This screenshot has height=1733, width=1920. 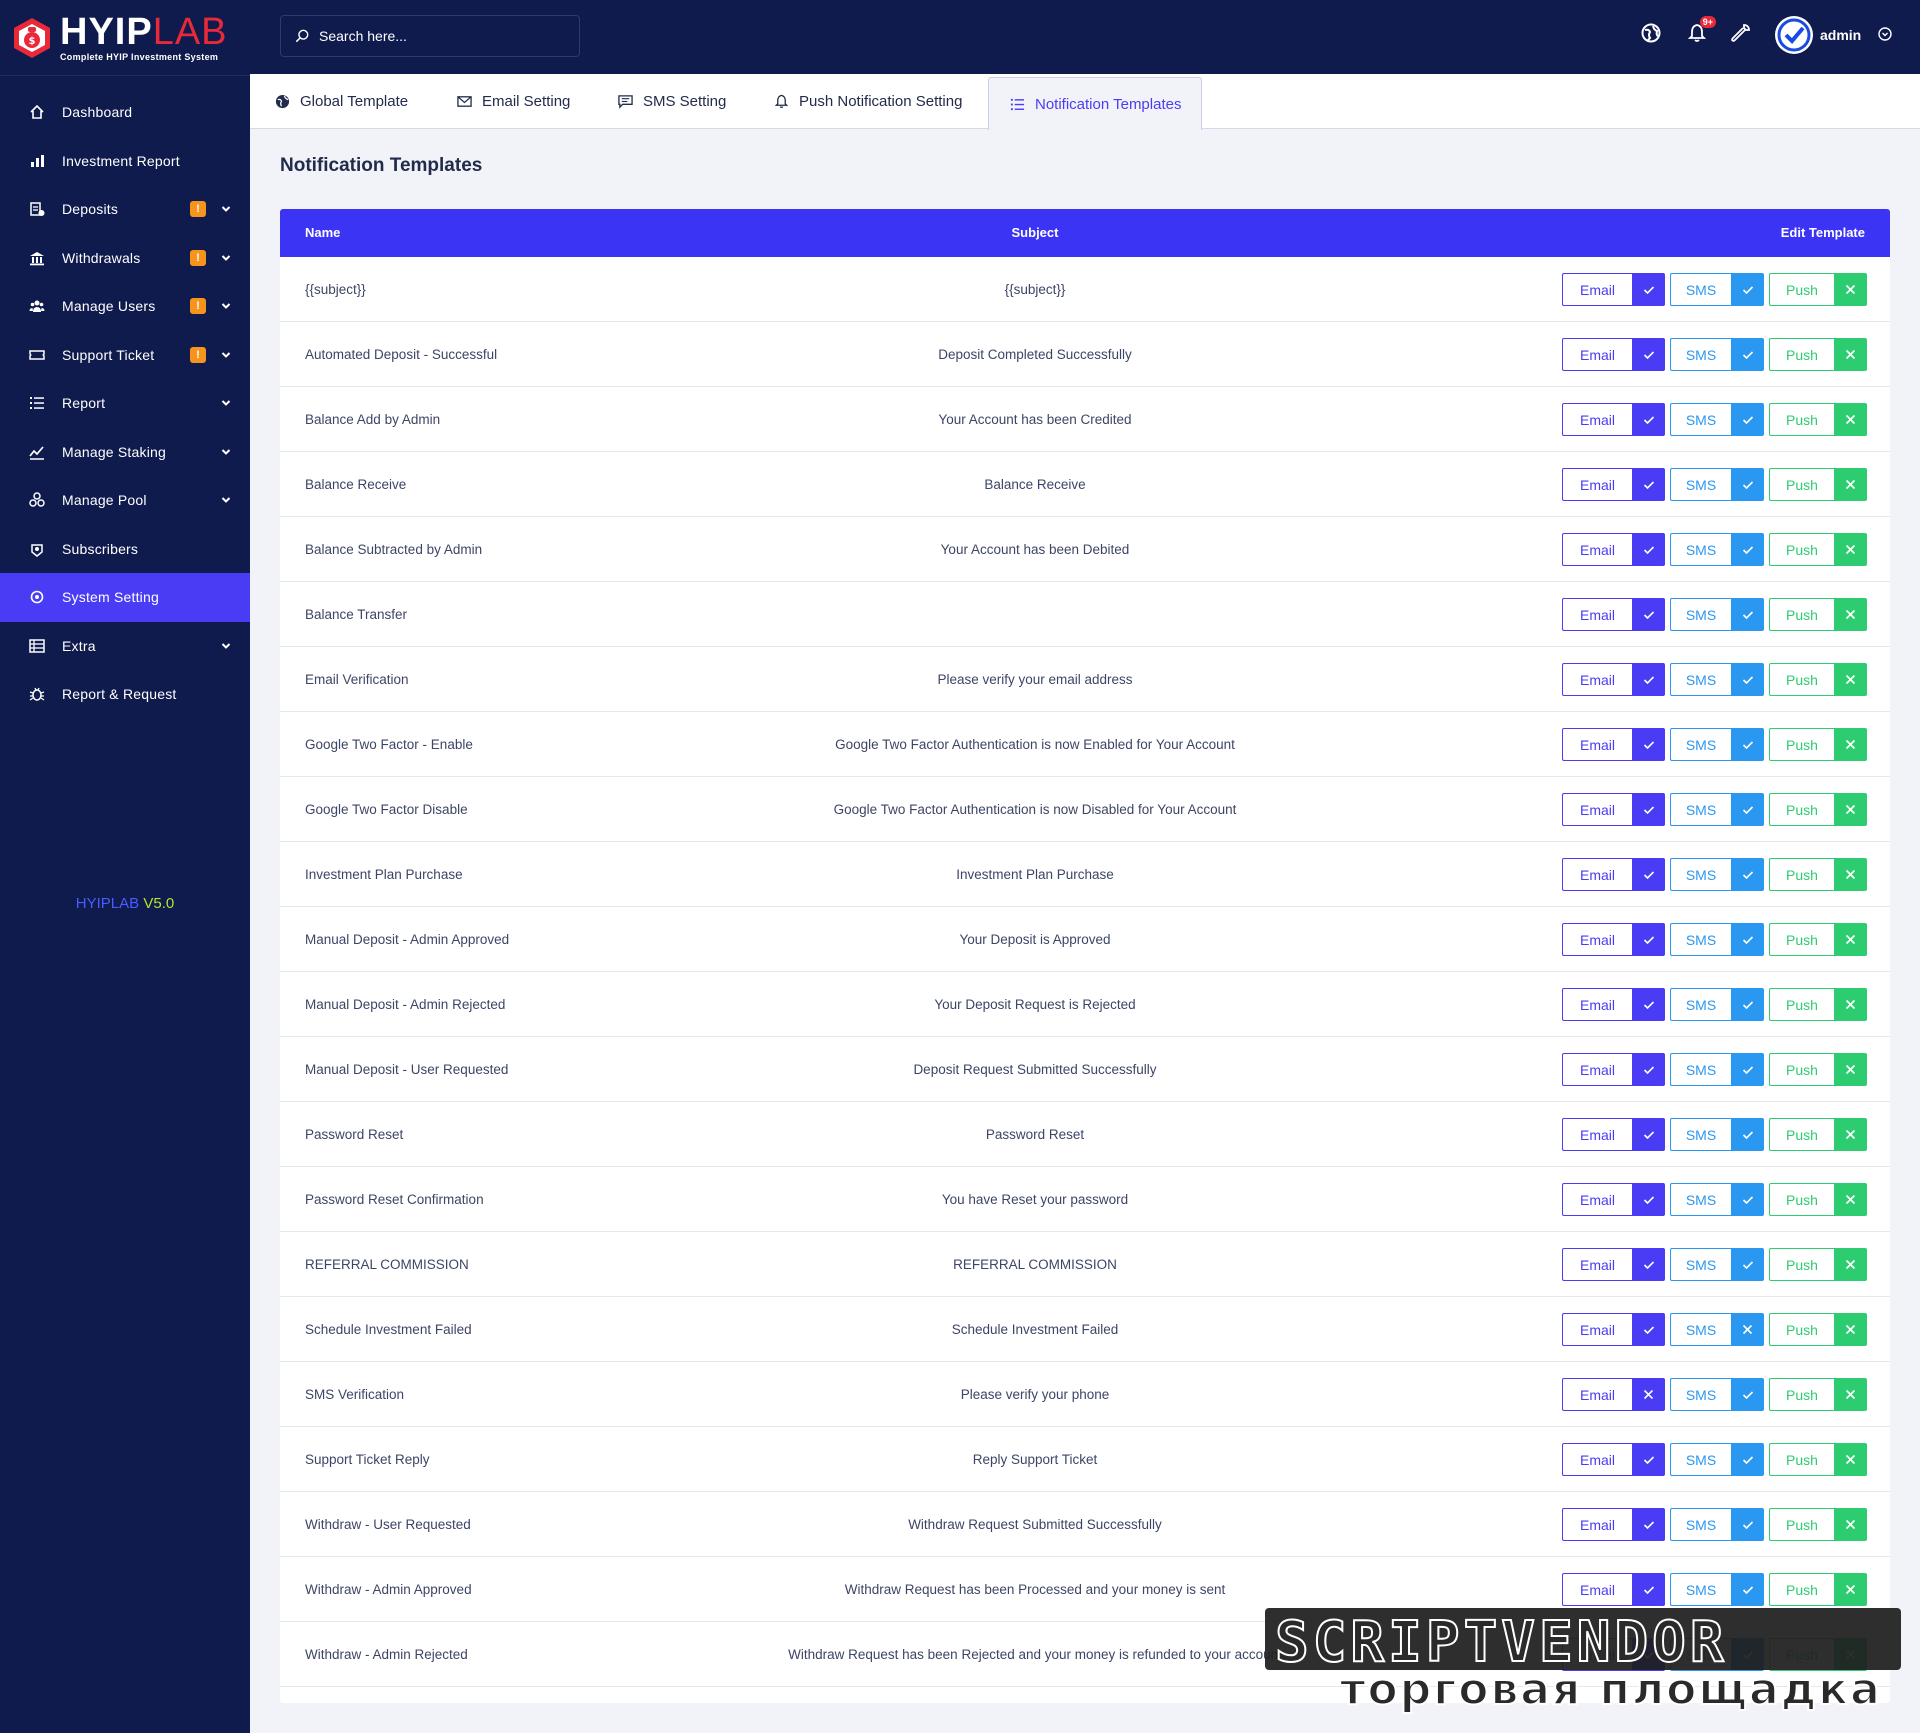 What do you see at coordinates (125, 258) in the screenshot?
I see `sidebar-item-withdrawals: Withdrawals!` at bounding box center [125, 258].